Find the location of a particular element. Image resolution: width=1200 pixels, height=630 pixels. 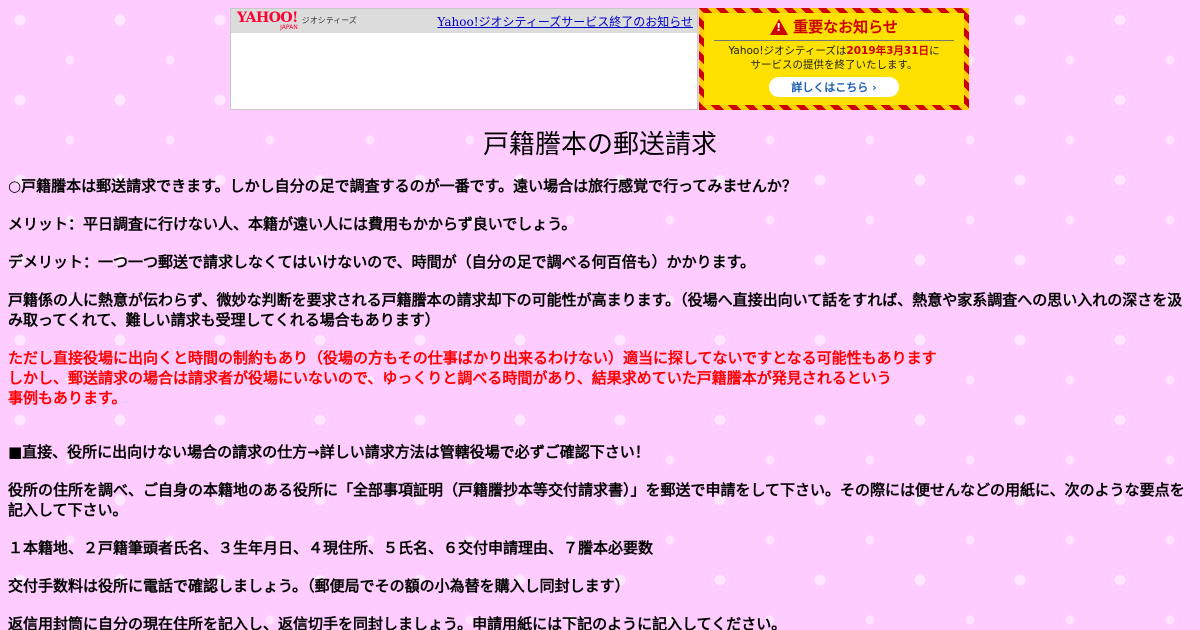

notice-title-text: 重要なお知らせ is located at coordinates (845, 27).